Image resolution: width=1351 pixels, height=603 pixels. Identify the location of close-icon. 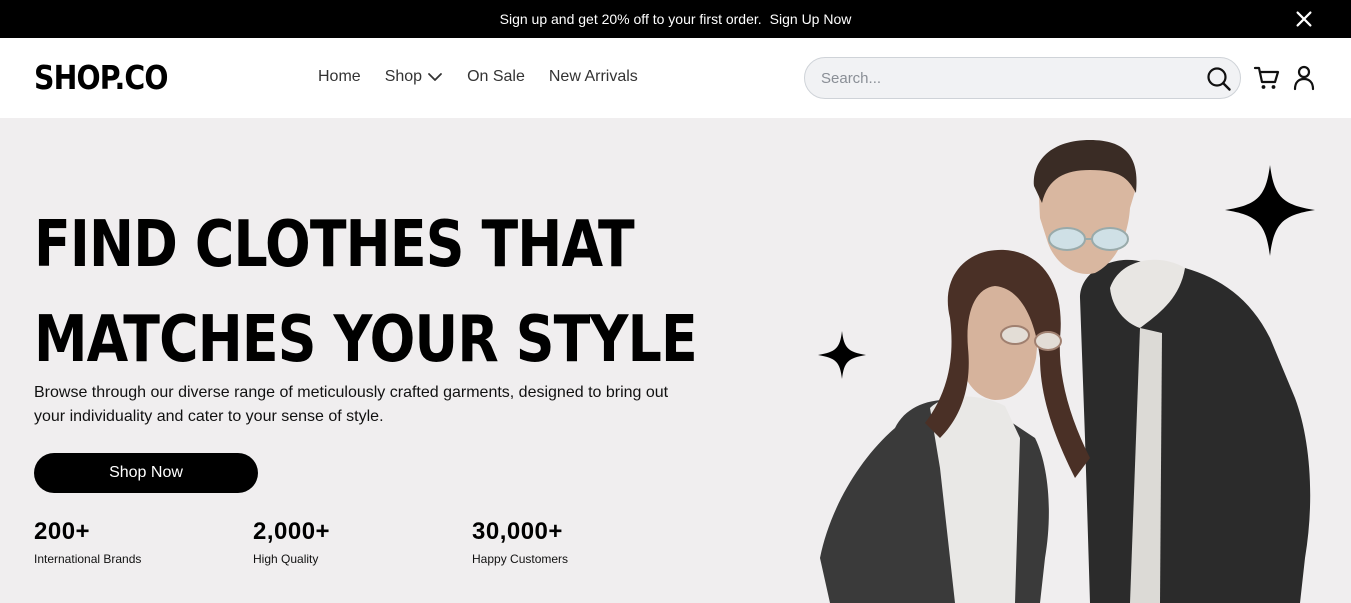
(1304, 19).